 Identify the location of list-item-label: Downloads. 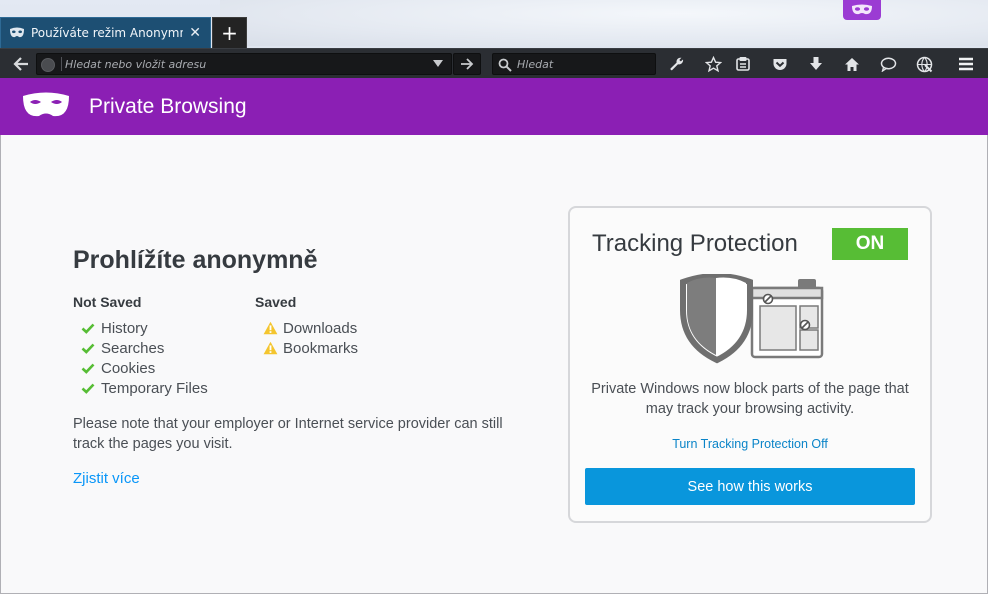
(320, 328).